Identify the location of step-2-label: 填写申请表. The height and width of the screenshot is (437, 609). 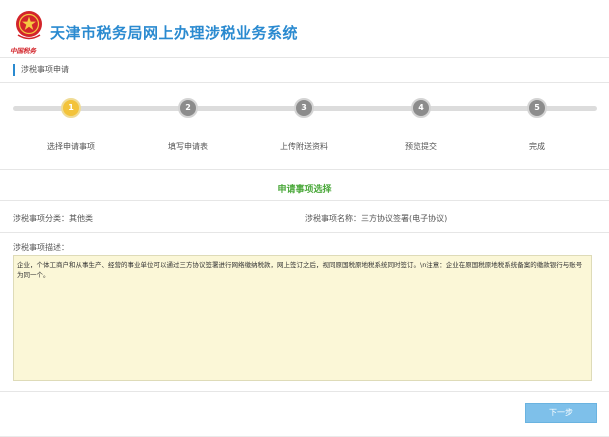
(188, 146).